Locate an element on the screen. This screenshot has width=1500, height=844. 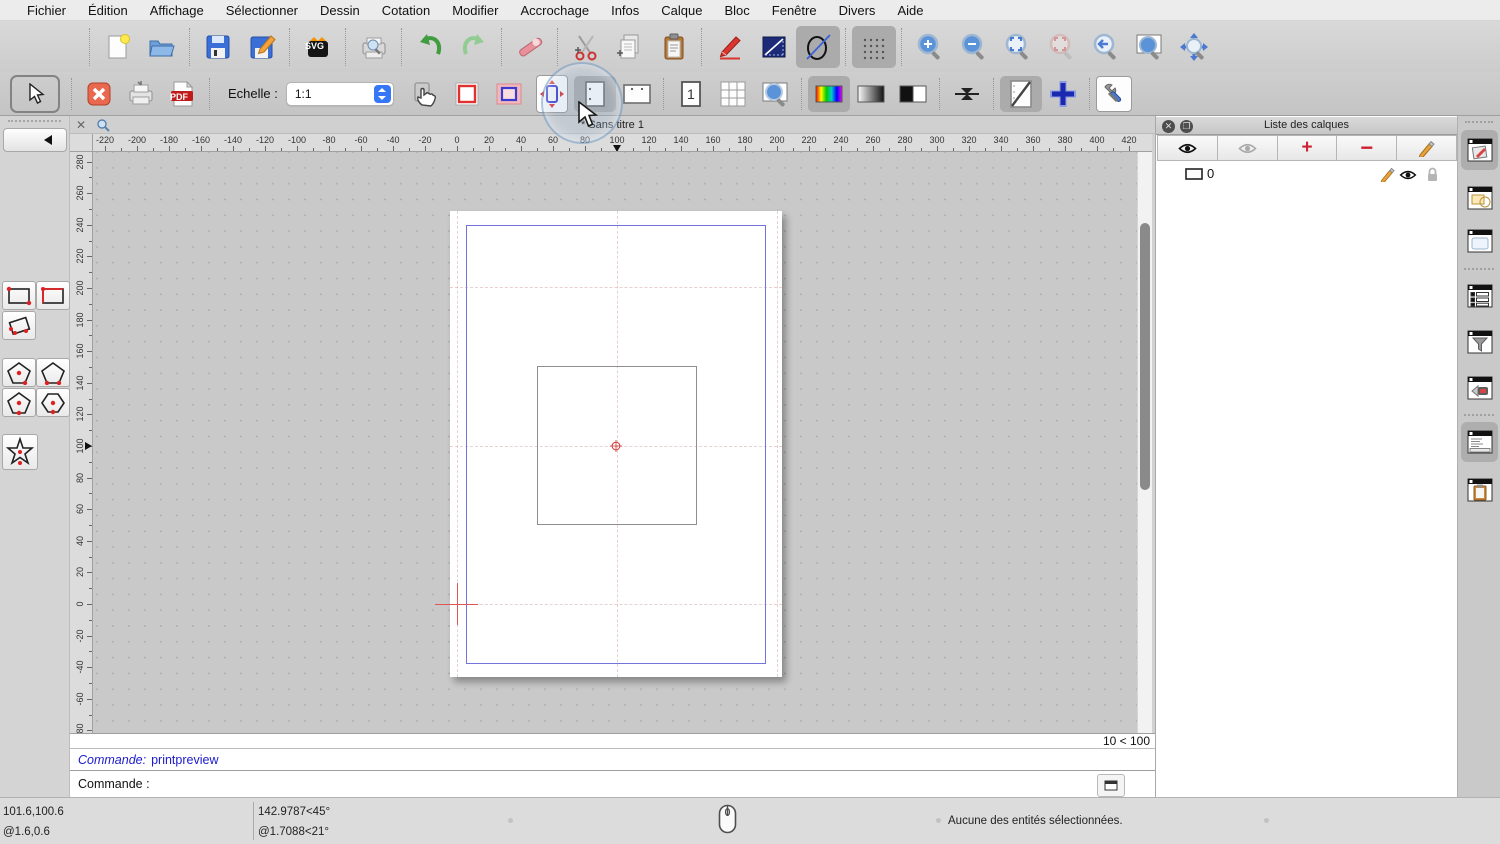
print-button is located at coordinates (141, 94).